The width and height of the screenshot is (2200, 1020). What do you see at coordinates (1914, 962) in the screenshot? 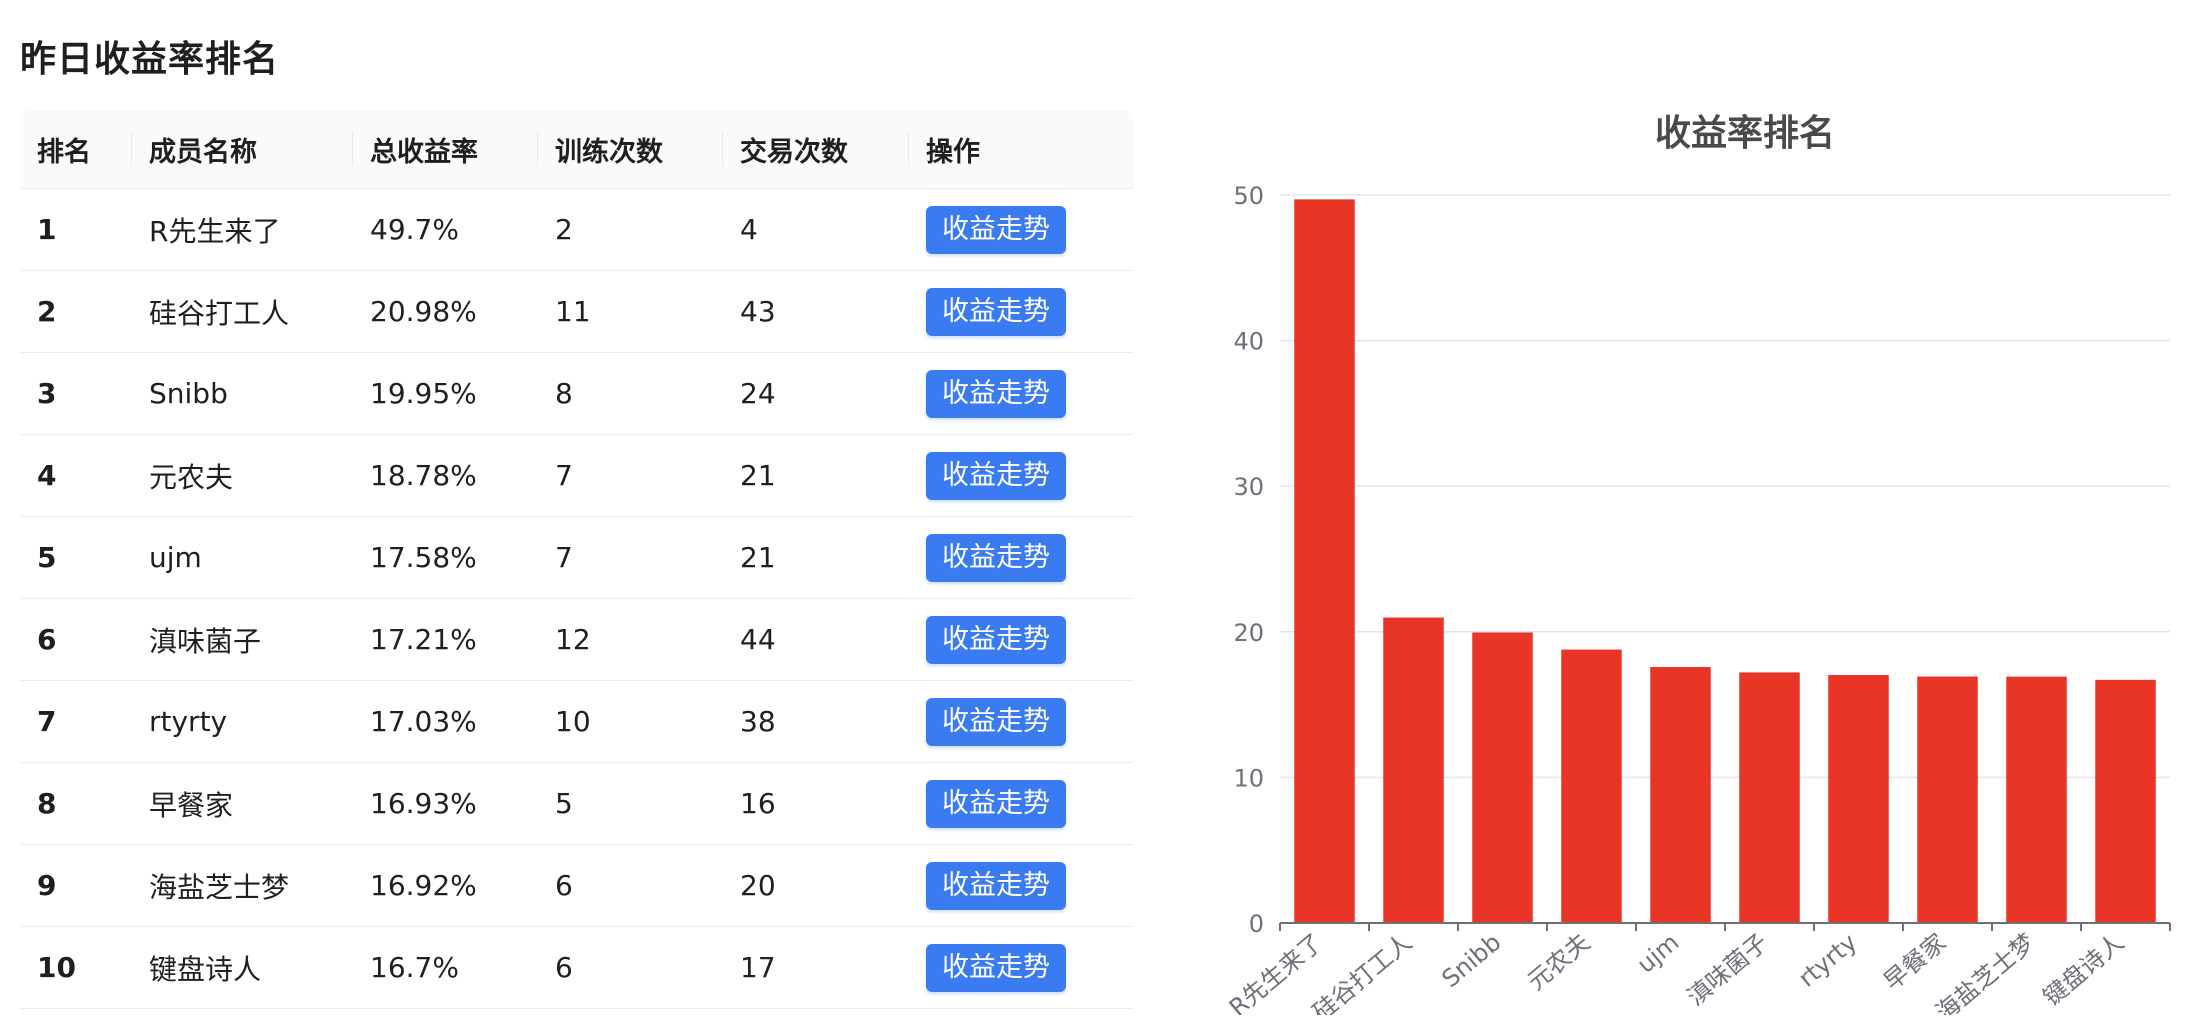
I see `x-tick-label: 早餐家` at bounding box center [1914, 962].